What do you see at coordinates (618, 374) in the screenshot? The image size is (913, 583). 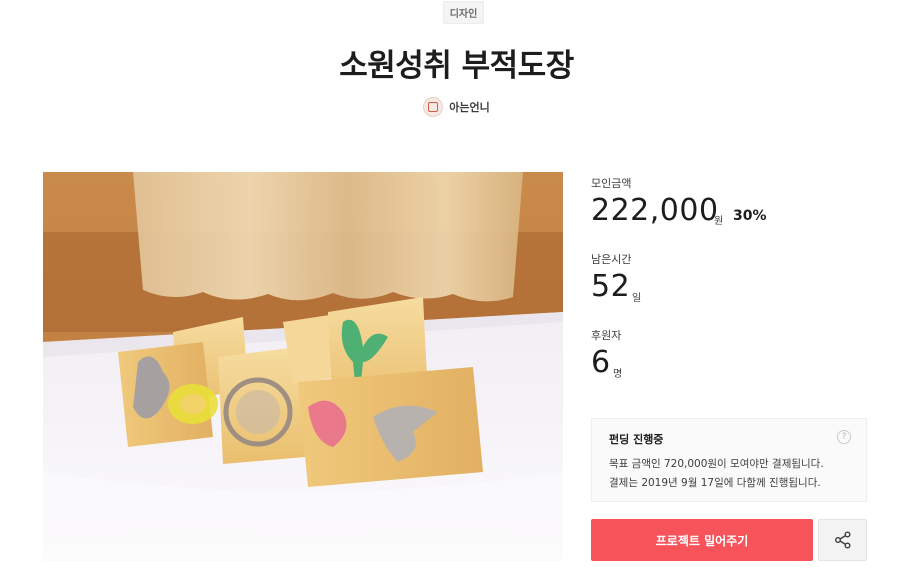 I see `backers-unit: 명` at bounding box center [618, 374].